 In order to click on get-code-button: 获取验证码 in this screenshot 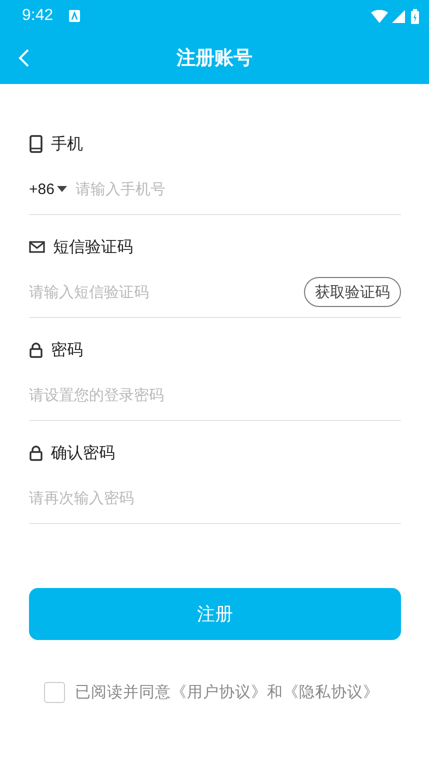, I will do `click(352, 292)`.